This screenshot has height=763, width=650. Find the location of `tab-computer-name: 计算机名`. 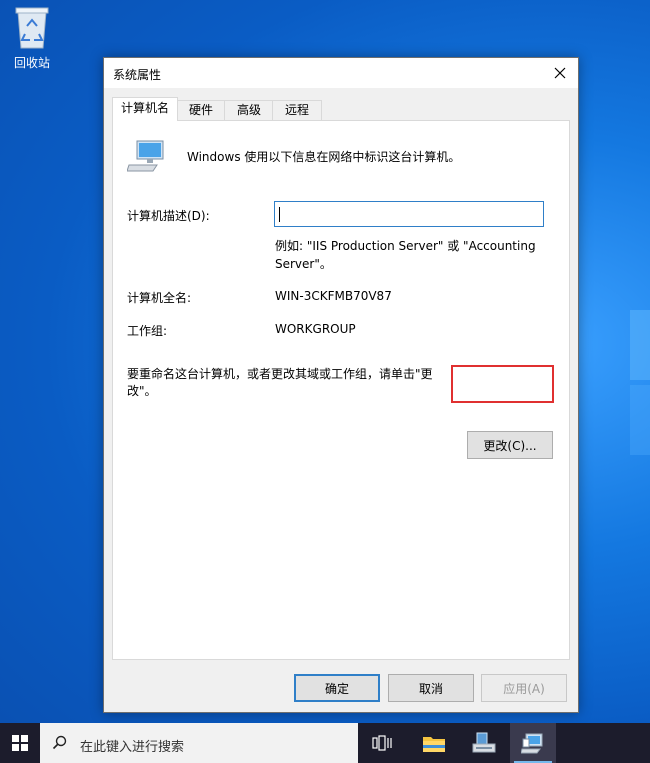

tab-computer-name: 计算机名 is located at coordinates (145, 109).